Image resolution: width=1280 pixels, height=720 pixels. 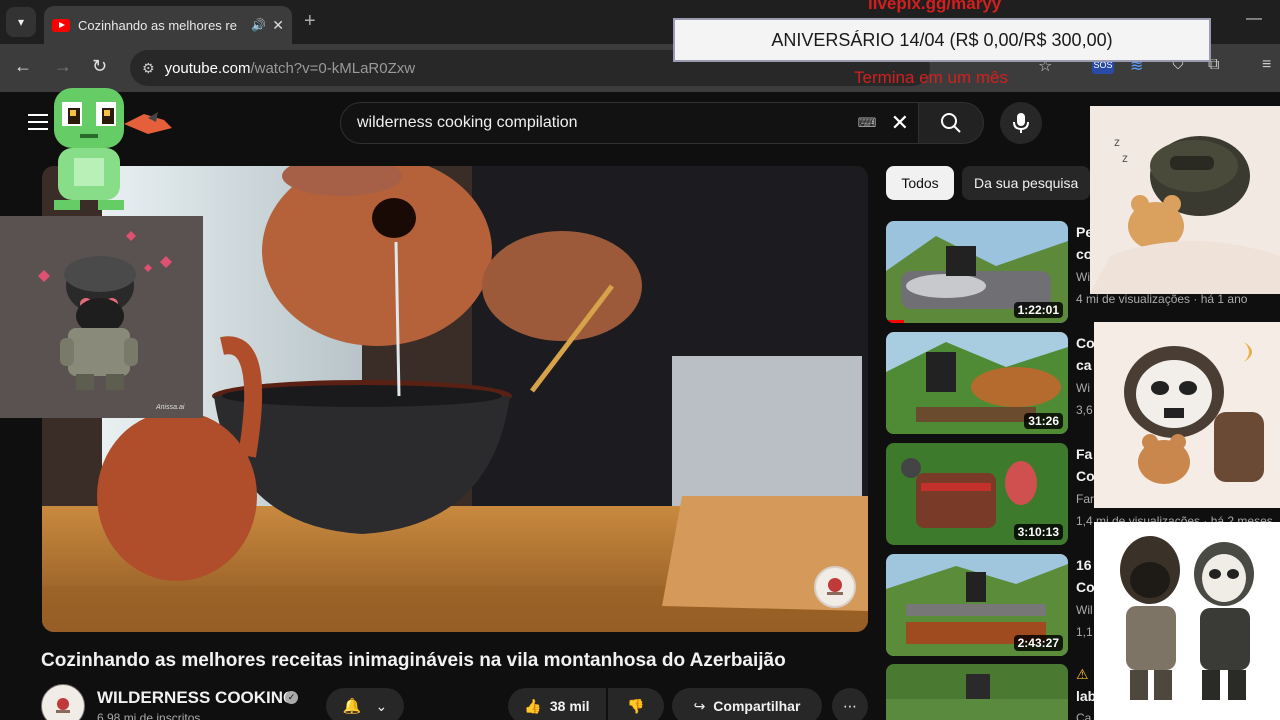 I want to click on related-title-2-line2: ca, so click(x=1084, y=365).